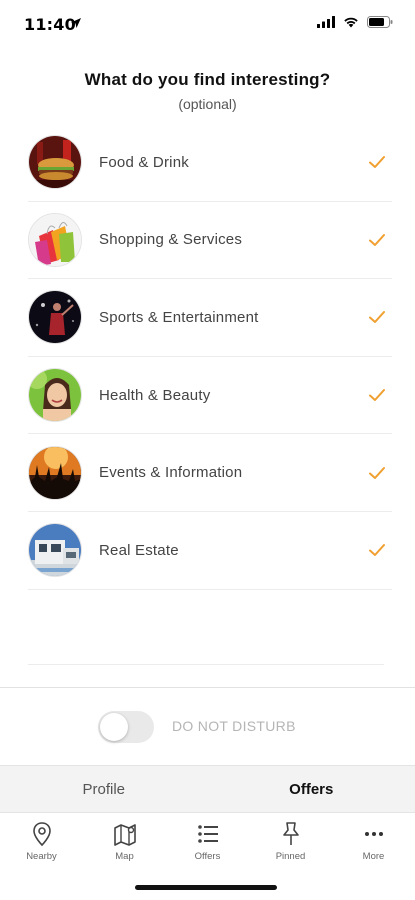 Image resolution: width=415 pixels, height=900 pixels. What do you see at coordinates (210, 163) in the screenshot?
I see `category-item-food-drink: Food & Drink` at bounding box center [210, 163].